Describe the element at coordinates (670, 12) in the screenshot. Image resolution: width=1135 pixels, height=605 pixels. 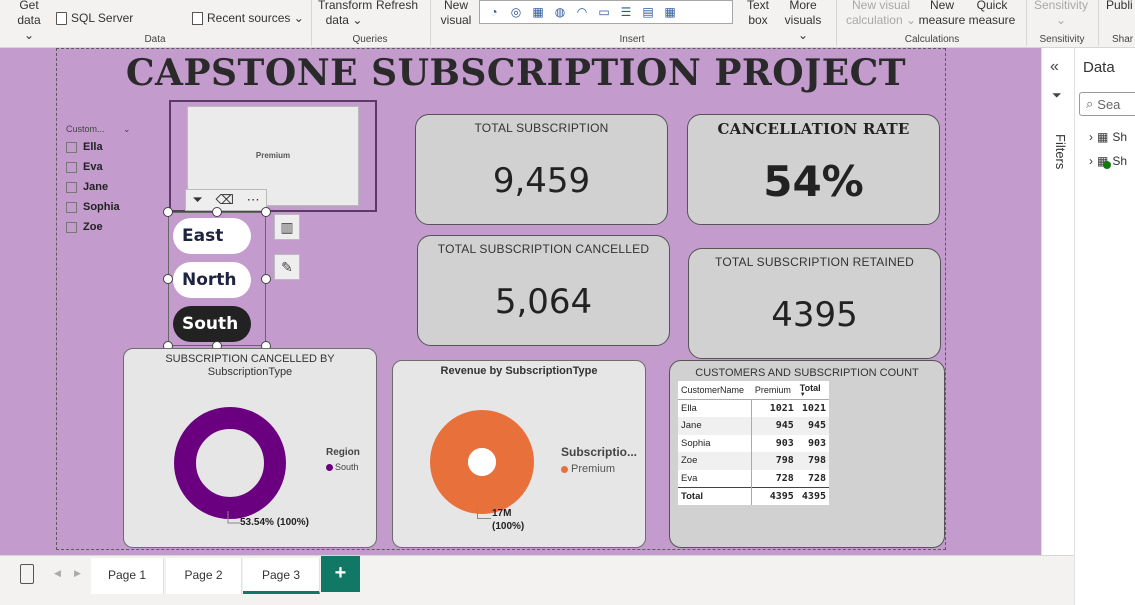
I see `matrix-icon: ▦` at that location.